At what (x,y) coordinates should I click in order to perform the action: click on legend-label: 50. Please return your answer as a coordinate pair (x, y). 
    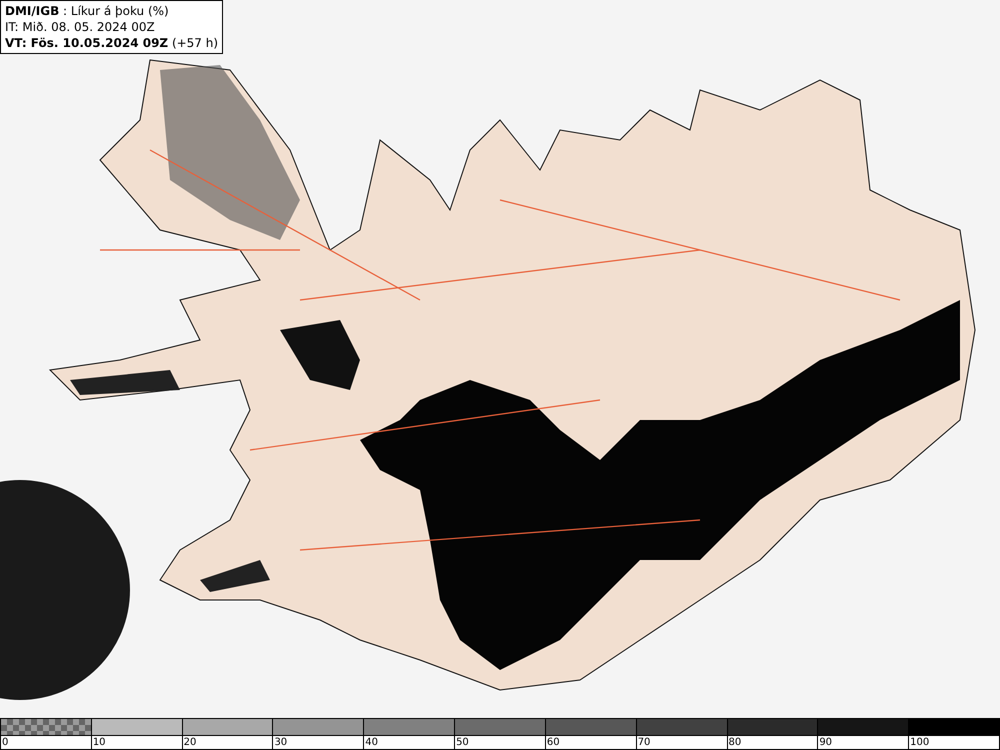
    Looking at the image, I should click on (462, 742).